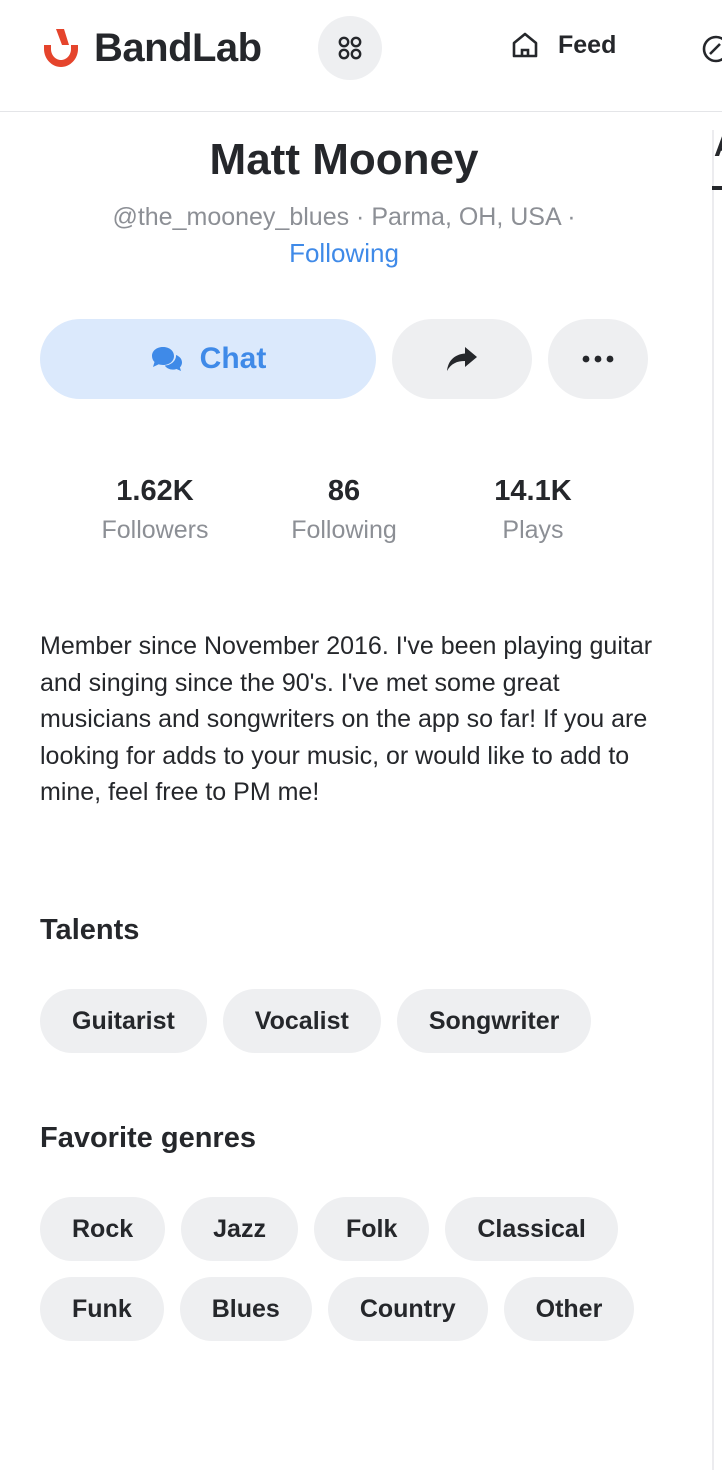 Image resolution: width=722 pixels, height=1470 pixels. What do you see at coordinates (717, 800) in the screenshot?
I see `adjacent-panel-edge: A` at bounding box center [717, 800].